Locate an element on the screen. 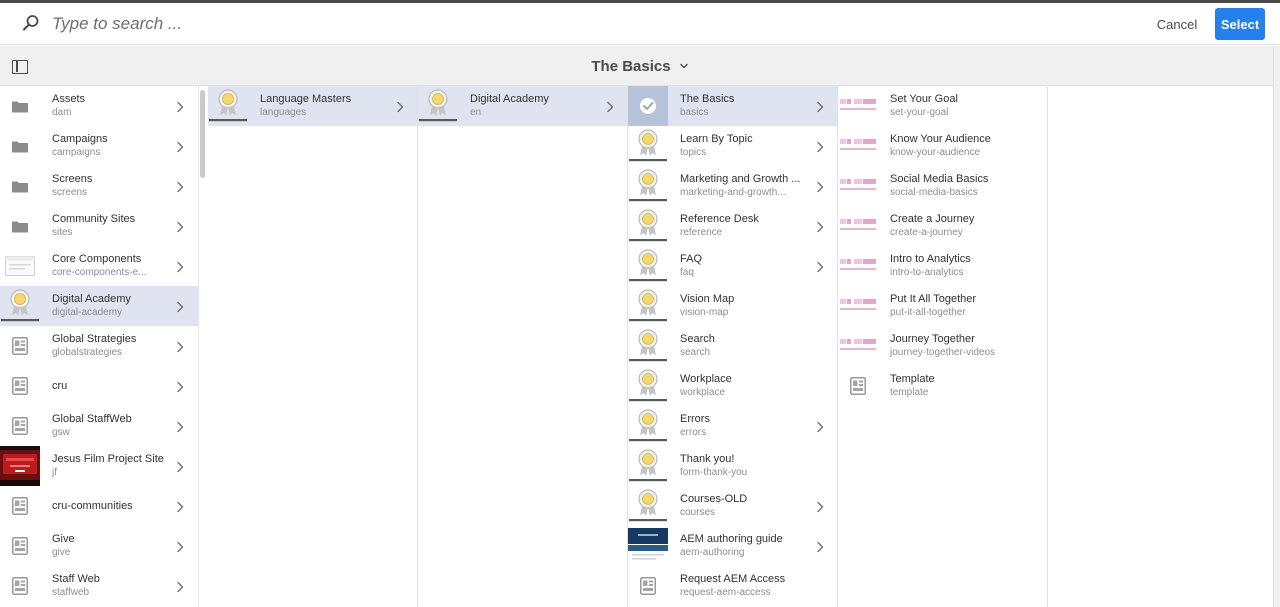  column-item-journey-together: Journey Together journey-together-videos is located at coordinates (942, 346).